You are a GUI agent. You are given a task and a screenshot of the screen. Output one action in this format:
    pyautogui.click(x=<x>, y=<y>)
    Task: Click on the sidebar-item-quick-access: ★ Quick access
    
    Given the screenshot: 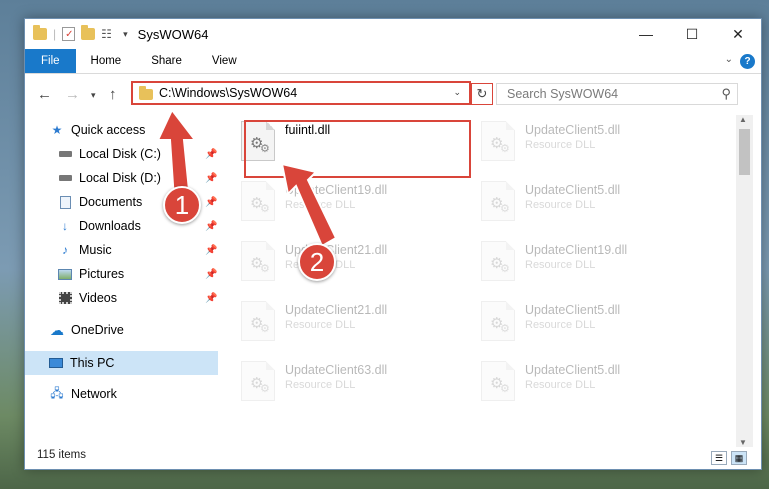 What is the action you would take?
    pyautogui.click(x=97, y=130)
    